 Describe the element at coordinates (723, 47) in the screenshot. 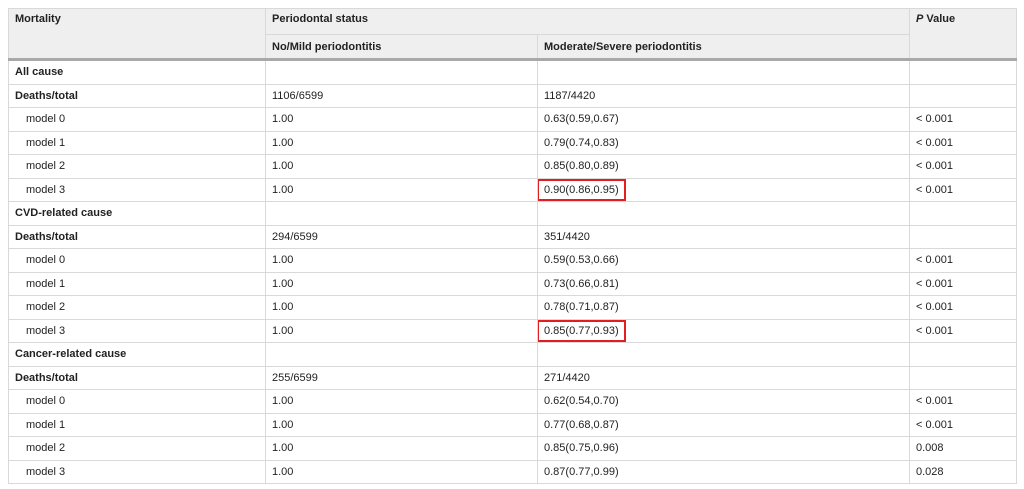

I see `header-moderate-severe: Moderate/Severe periodontitis` at that location.